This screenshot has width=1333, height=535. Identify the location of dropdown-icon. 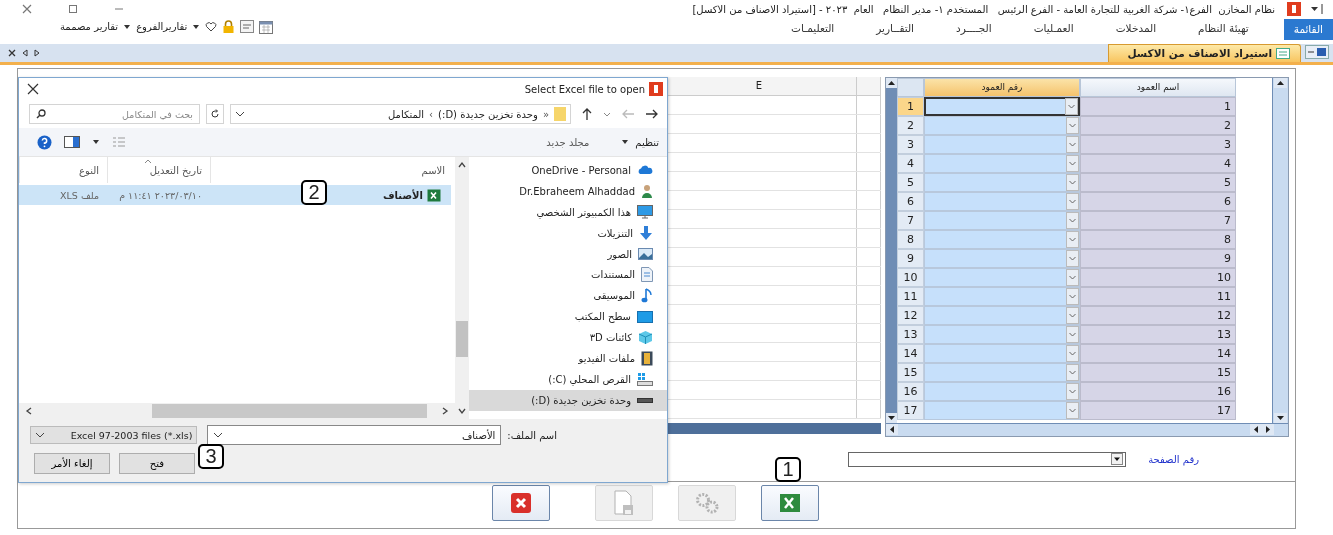
(1317, 9).